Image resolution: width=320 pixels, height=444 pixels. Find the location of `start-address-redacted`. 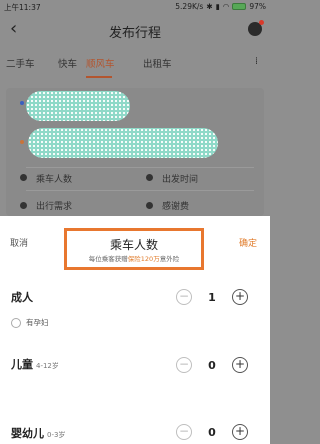

start-address-redacted is located at coordinates (78, 106).